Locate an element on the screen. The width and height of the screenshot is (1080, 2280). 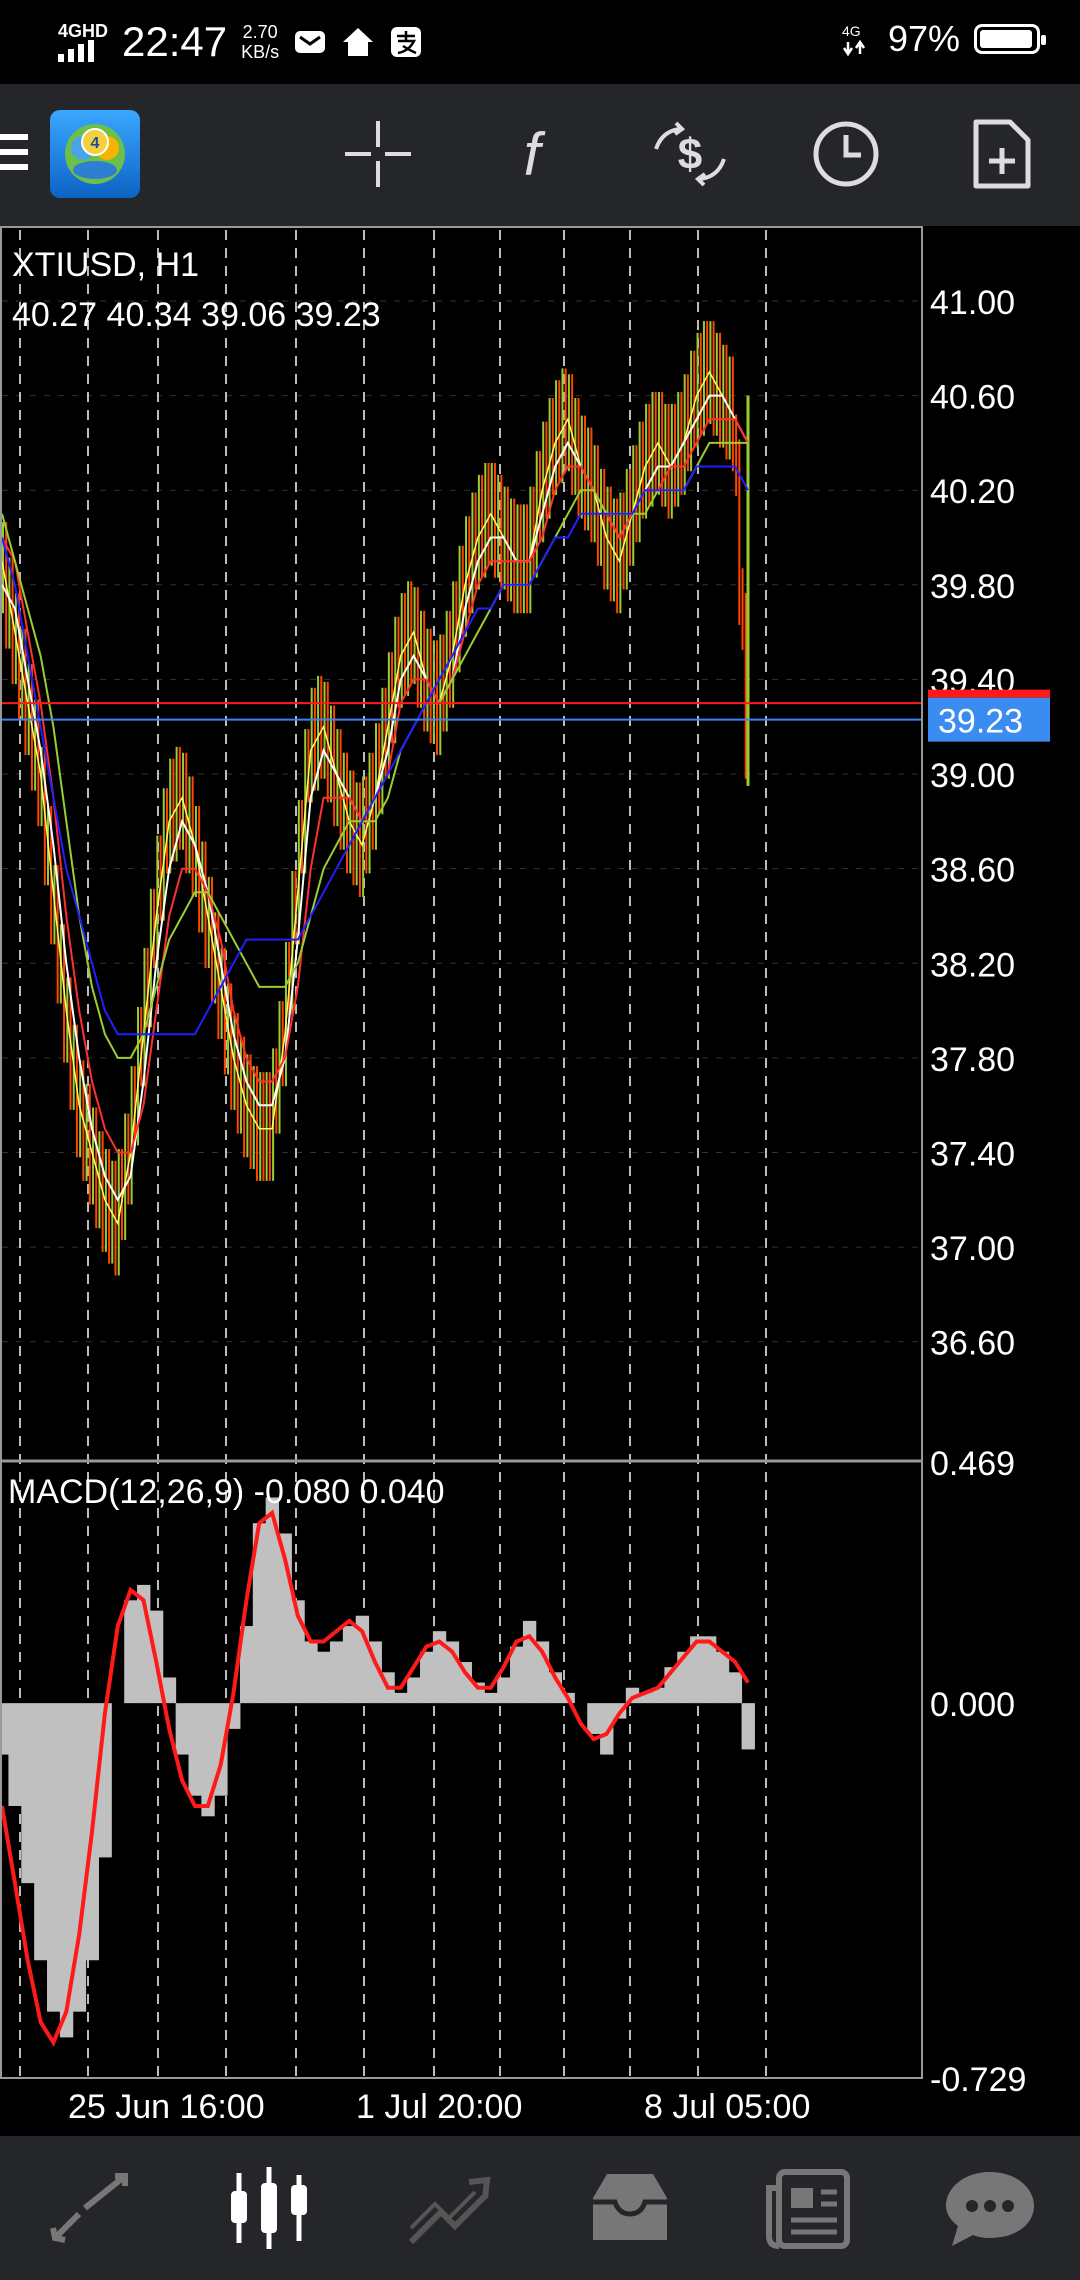
nav-trade is located at coordinates (450, 2208).